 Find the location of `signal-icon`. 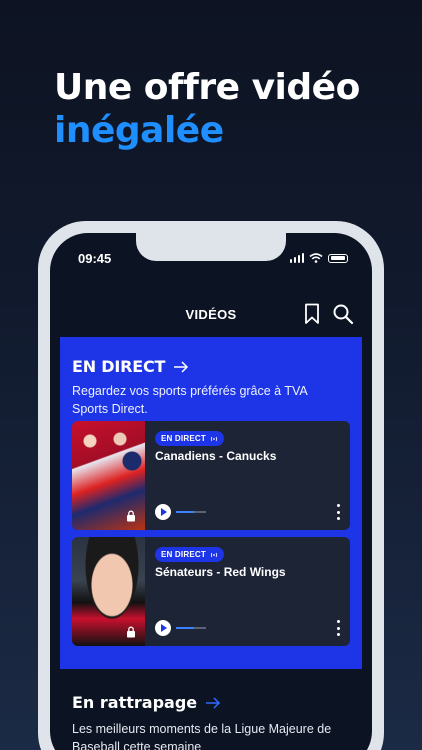

signal-icon is located at coordinates (296, 258).